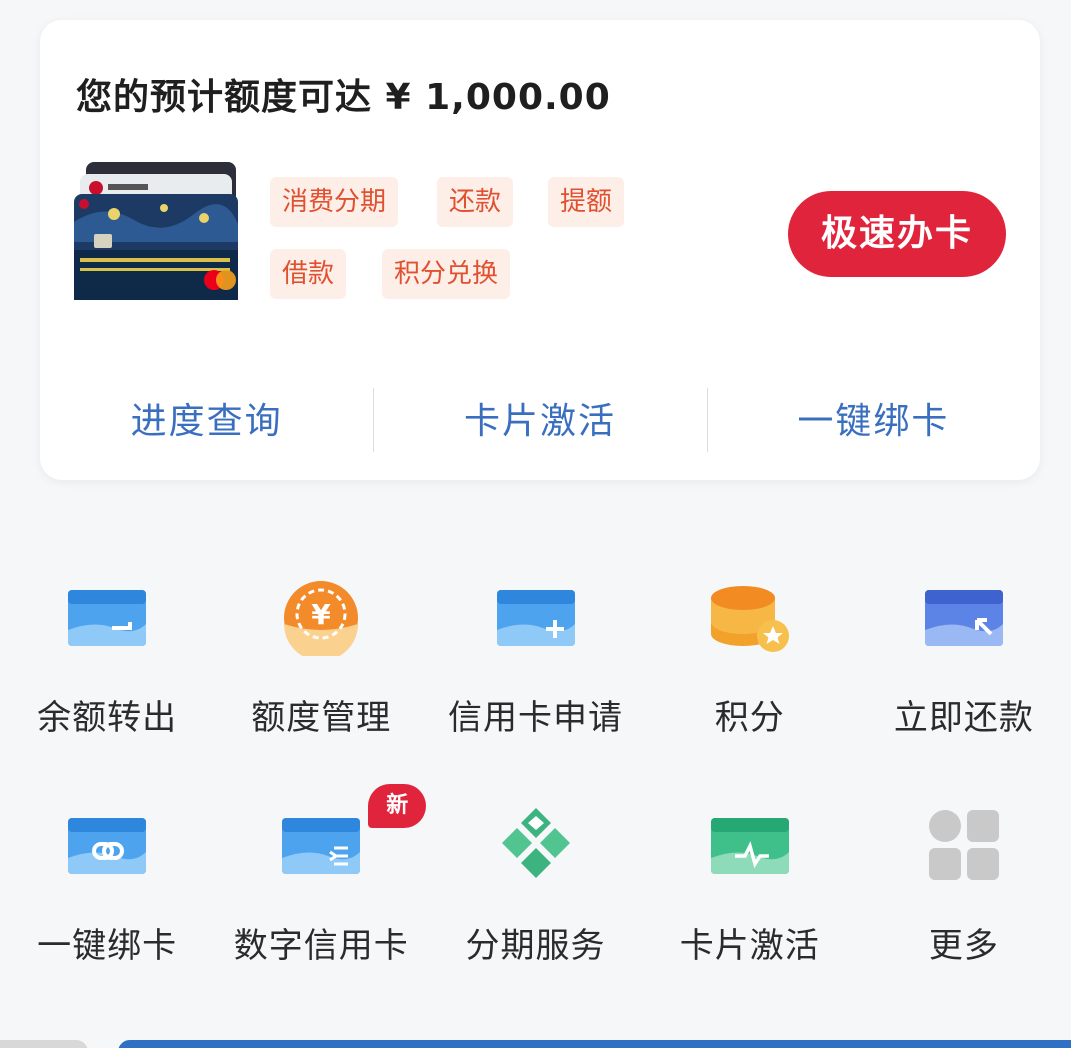  Describe the element at coordinates (206, 422) in the screenshot. I see `progress-query-link: 进度查询` at that location.